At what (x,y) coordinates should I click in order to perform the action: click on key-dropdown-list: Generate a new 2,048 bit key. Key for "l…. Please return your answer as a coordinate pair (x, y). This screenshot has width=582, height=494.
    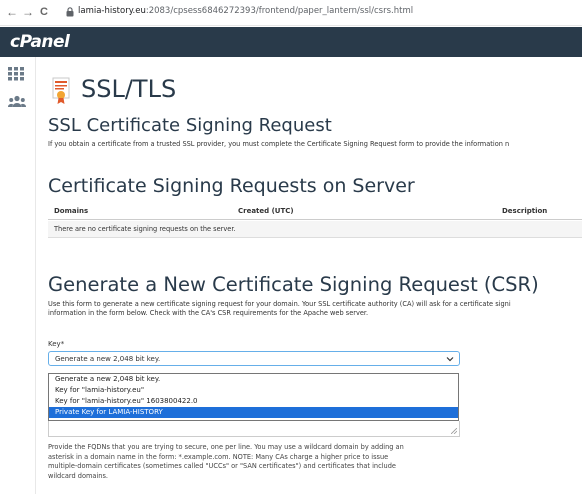
    Looking at the image, I should click on (253, 397).